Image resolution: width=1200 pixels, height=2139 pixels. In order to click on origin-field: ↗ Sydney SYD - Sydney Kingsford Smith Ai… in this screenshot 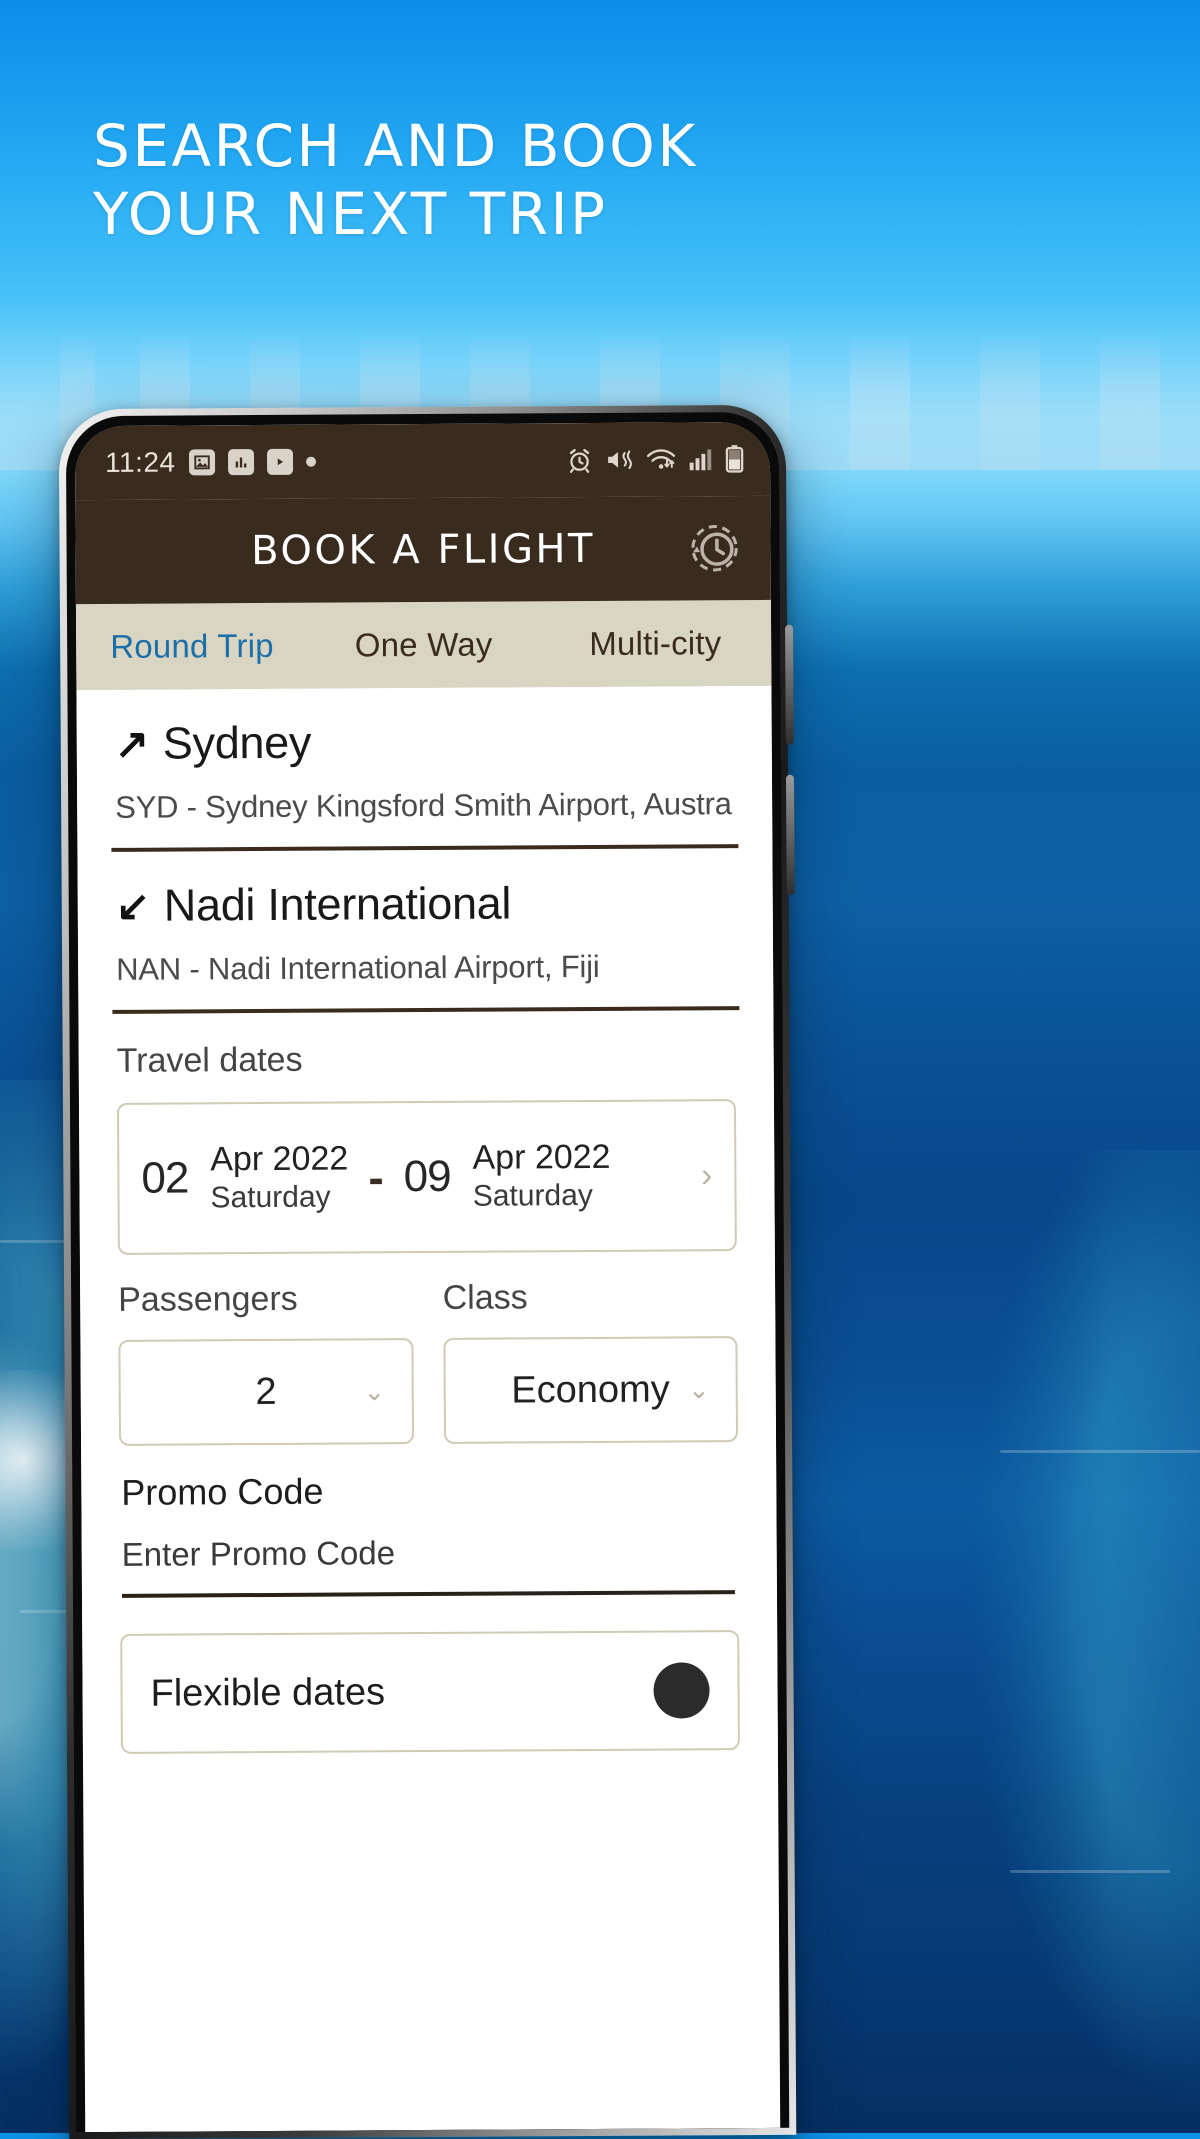, I will do `click(424, 756)`.